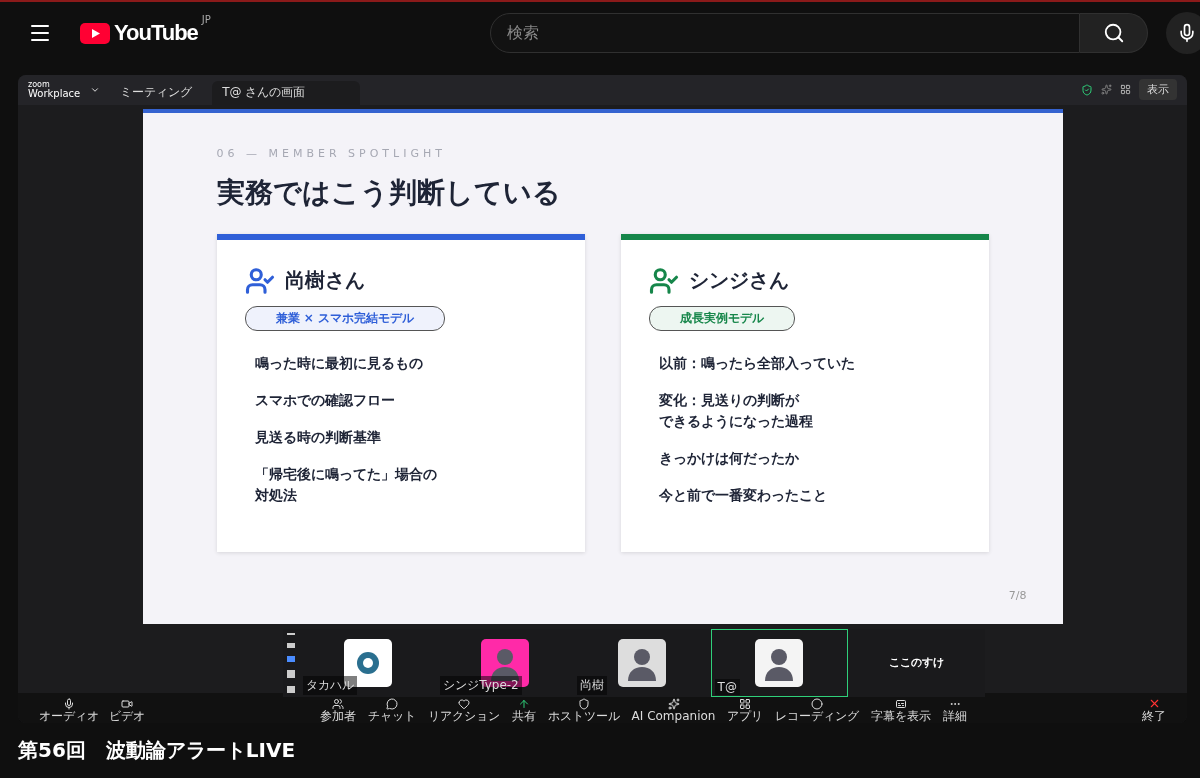 This screenshot has width=1200, height=778. What do you see at coordinates (729, 400) in the screenshot?
I see `topic-text: 変化：見送りの判断が` at bounding box center [729, 400].